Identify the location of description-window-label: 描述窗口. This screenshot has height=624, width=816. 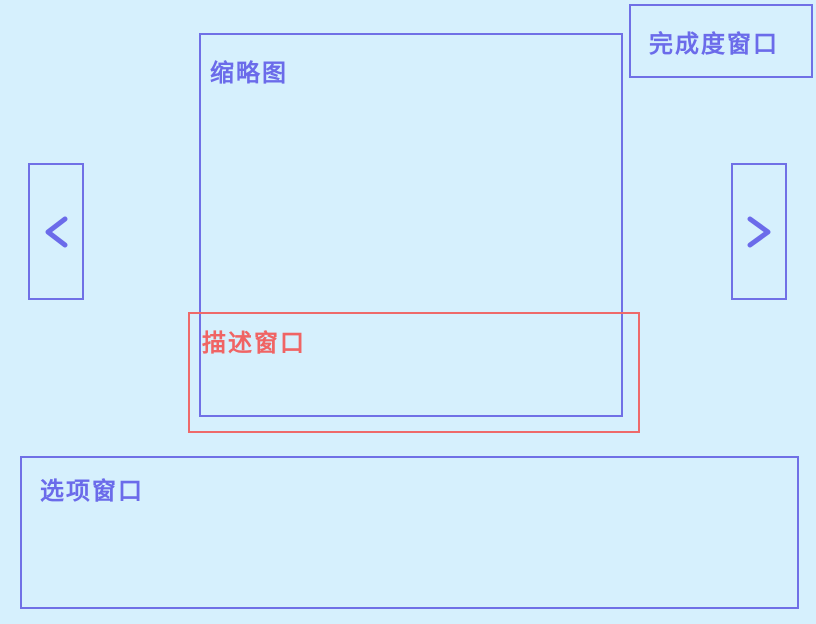
(254, 343).